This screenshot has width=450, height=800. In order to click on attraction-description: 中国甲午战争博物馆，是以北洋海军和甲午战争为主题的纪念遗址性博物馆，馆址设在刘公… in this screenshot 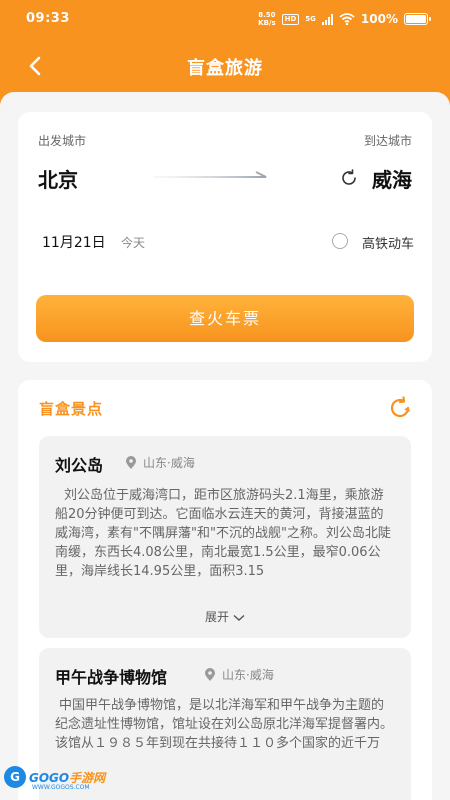, I will do `click(224, 724)`.